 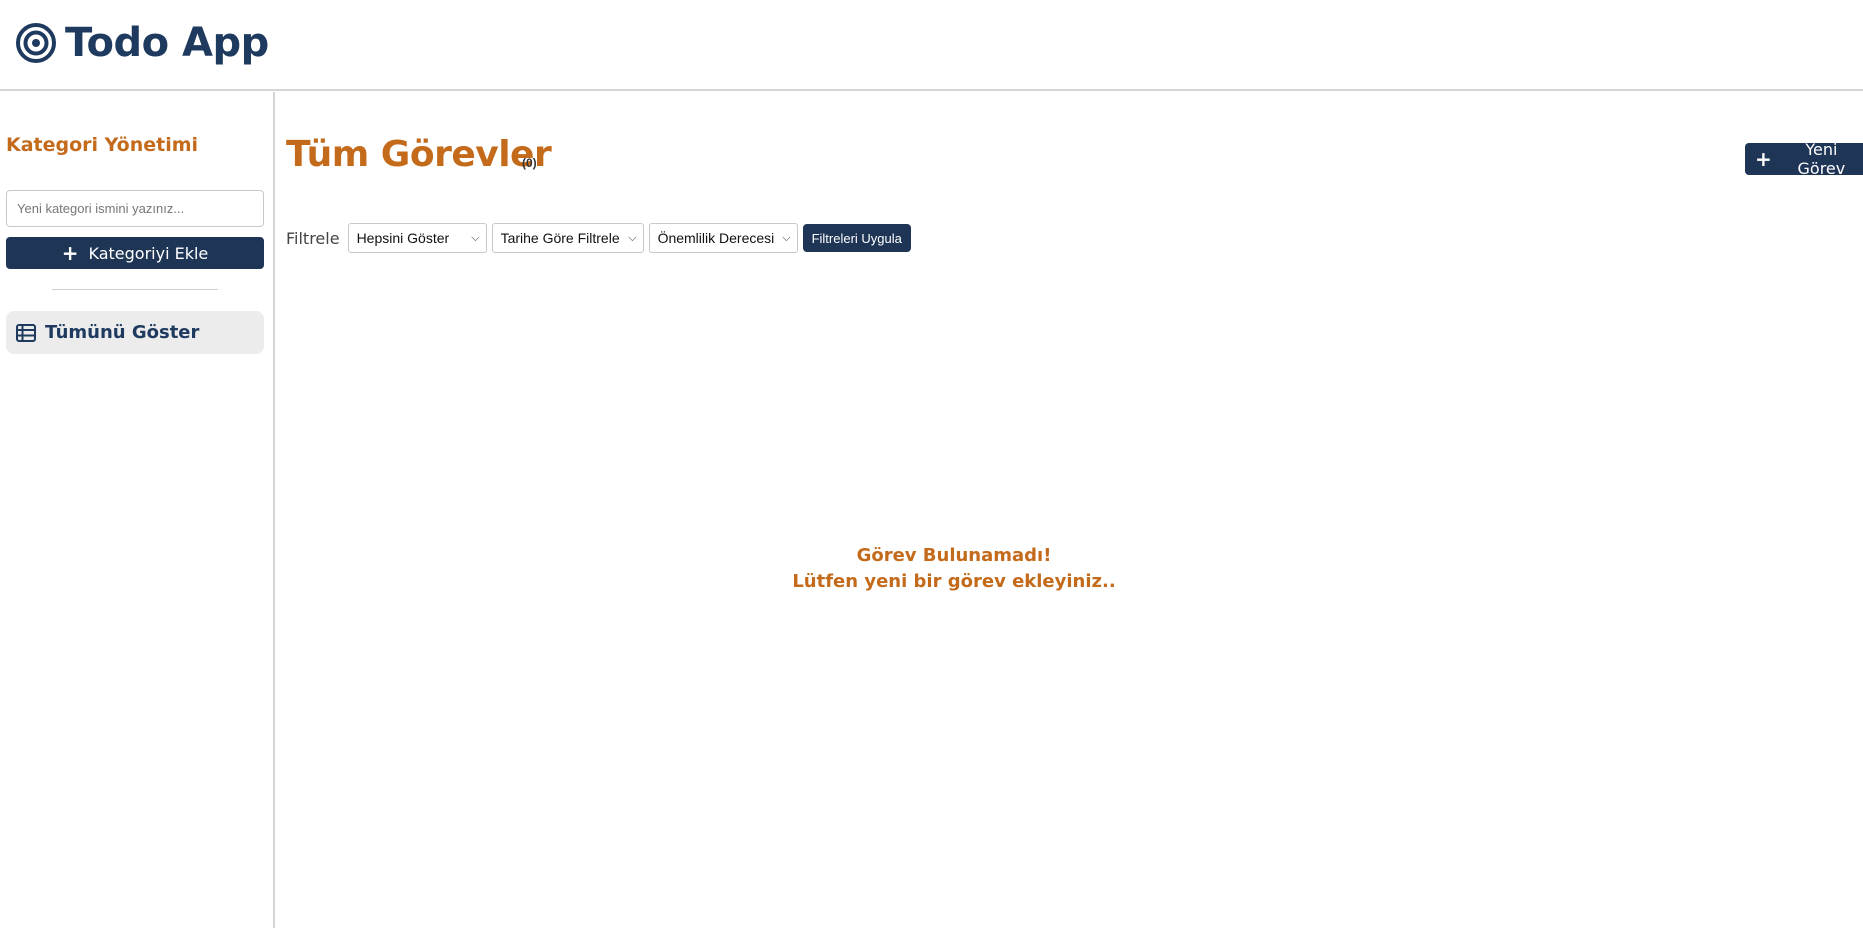 What do you see at coordinates (148, 253) in the screenshot?
I see `add-category-label: Kategoriyi Ekle` at bounding box center [148, 253].